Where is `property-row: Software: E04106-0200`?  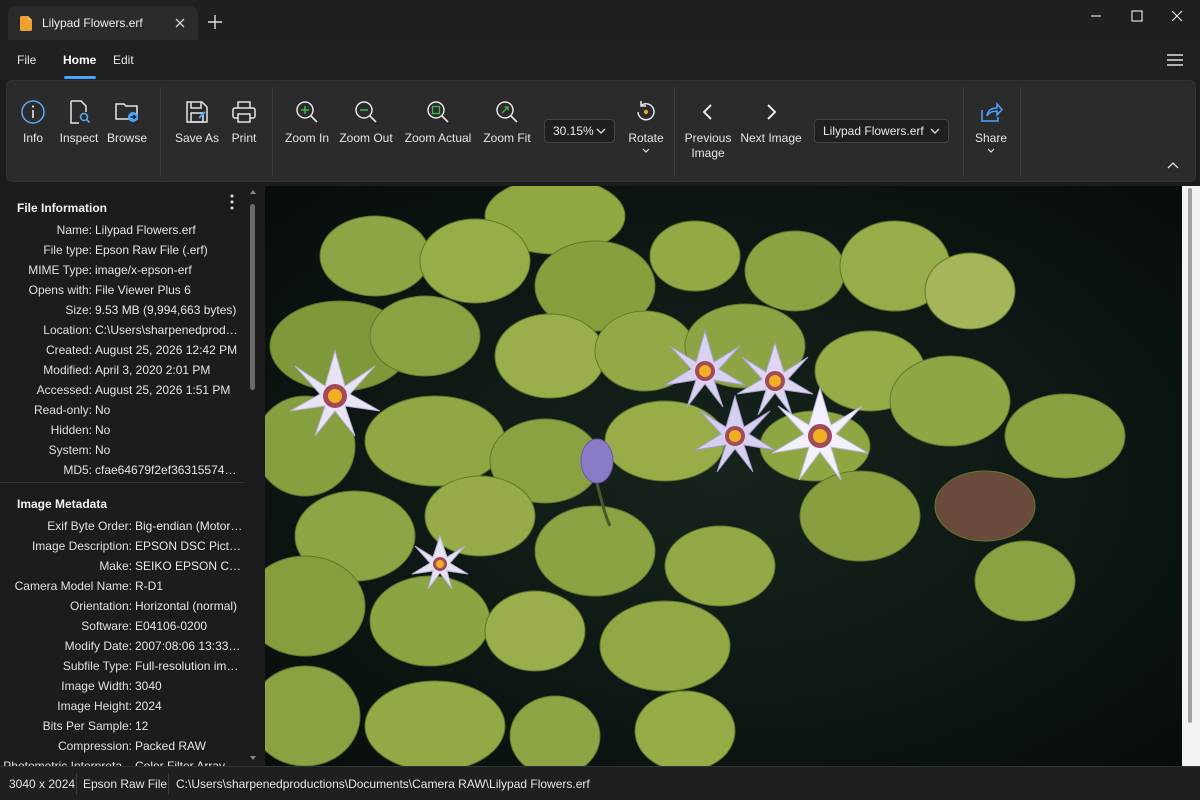
property-row: Software: E04106-0200 is located at coordinates (122, 629).